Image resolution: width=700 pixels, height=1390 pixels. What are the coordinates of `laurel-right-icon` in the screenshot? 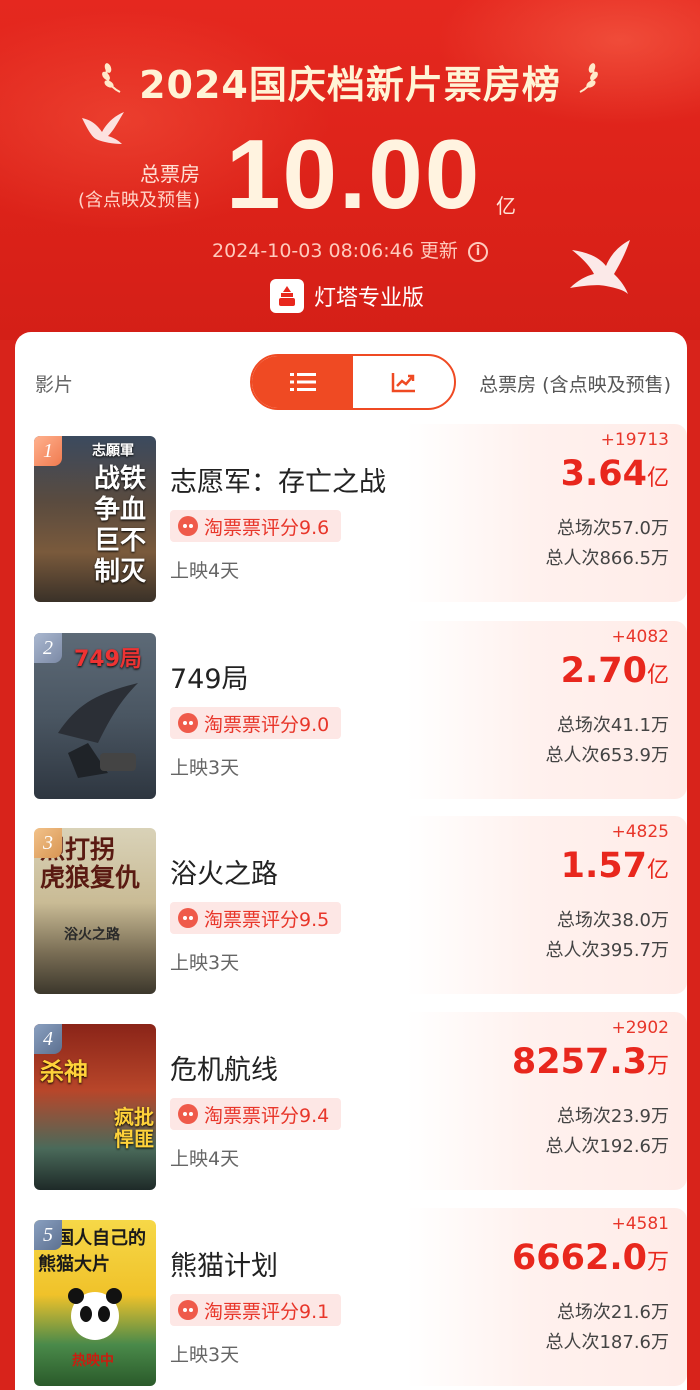 It's located at (588, 78).